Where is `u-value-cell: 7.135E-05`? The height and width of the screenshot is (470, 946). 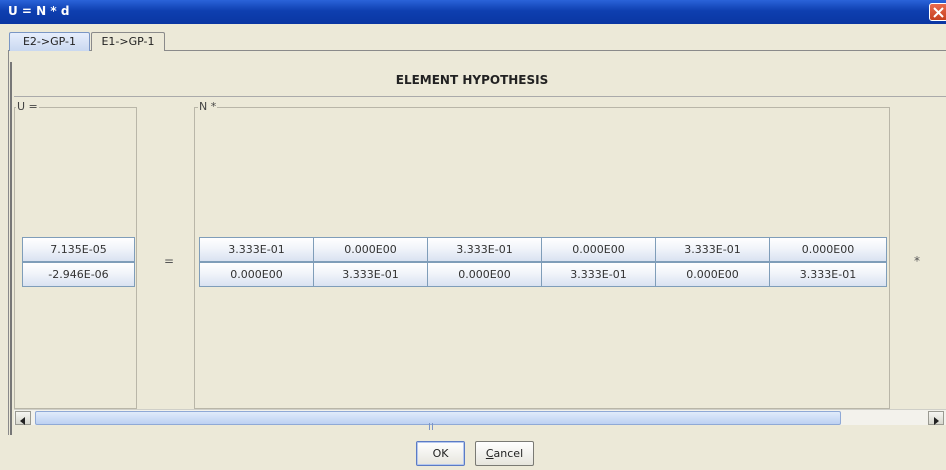
u-value-cell: 7.135E-05 is located at coordinates (78, 249).